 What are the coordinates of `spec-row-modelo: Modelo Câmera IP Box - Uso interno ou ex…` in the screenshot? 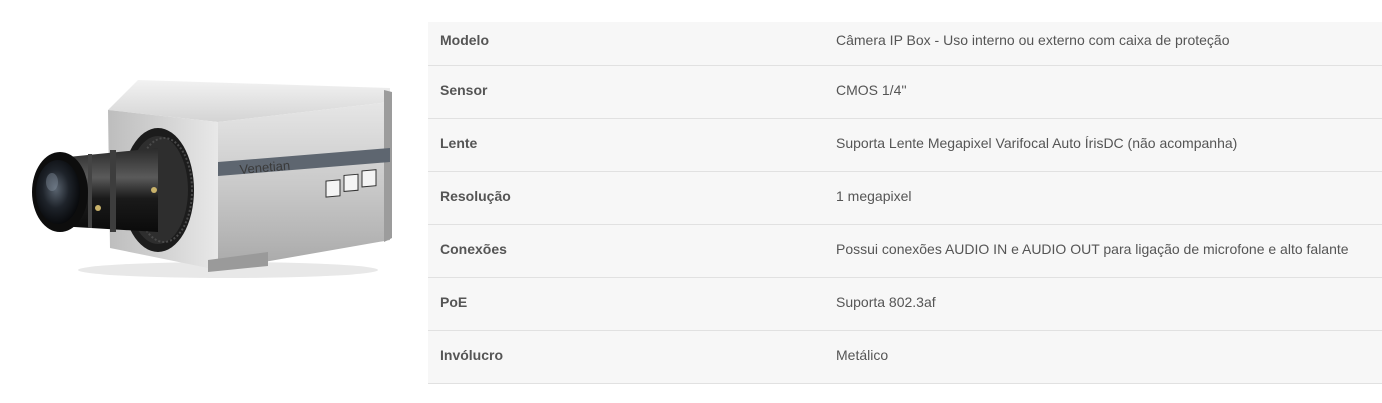 It's located at (905, 44).